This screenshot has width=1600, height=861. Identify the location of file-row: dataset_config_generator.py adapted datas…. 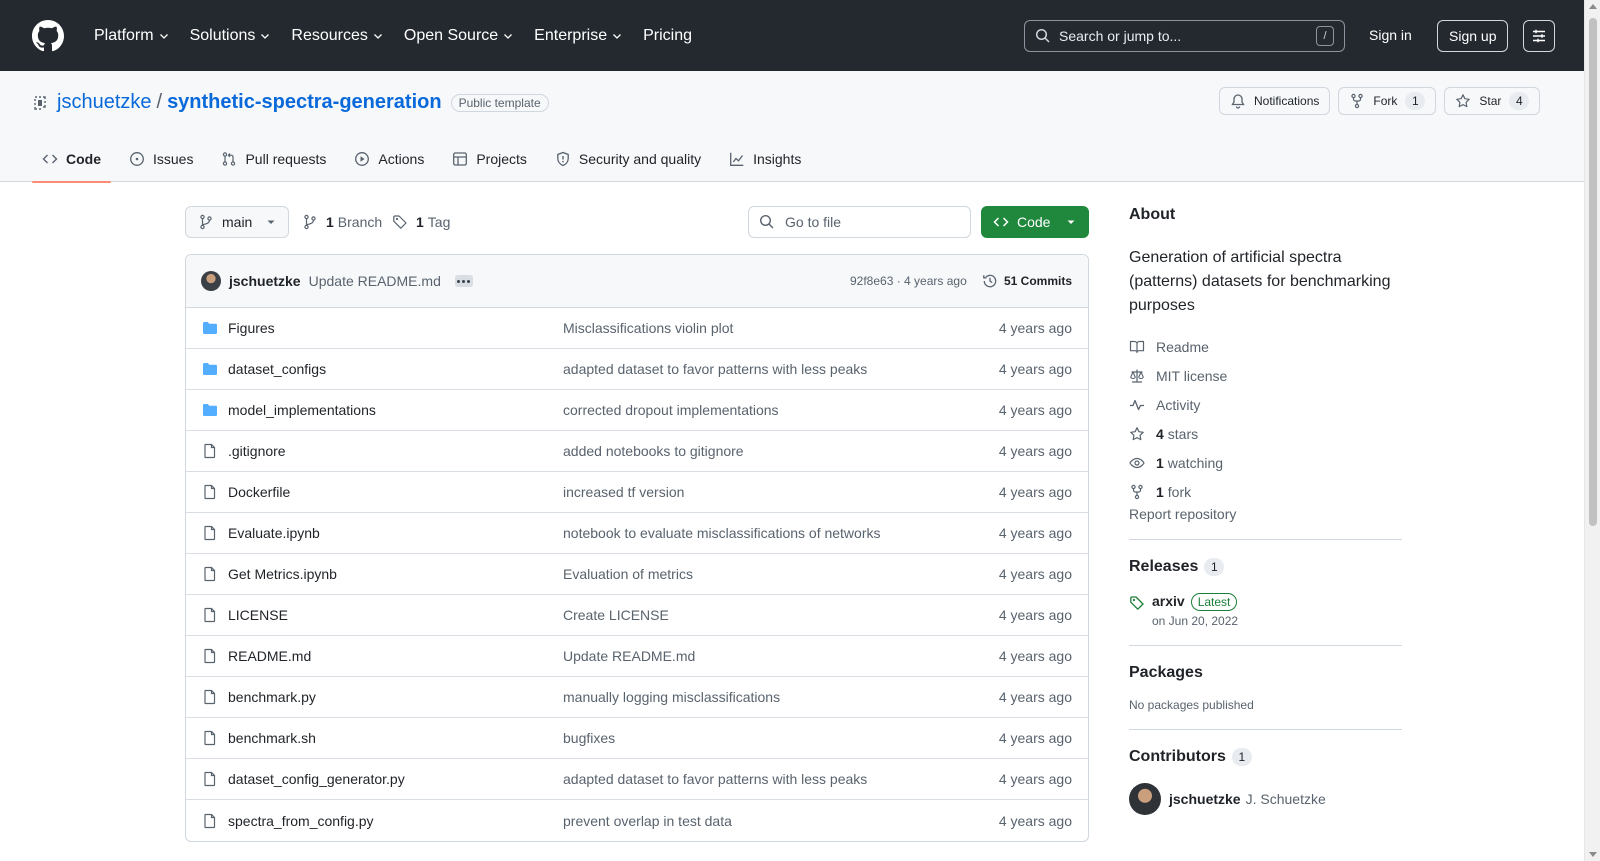
(637, 779).